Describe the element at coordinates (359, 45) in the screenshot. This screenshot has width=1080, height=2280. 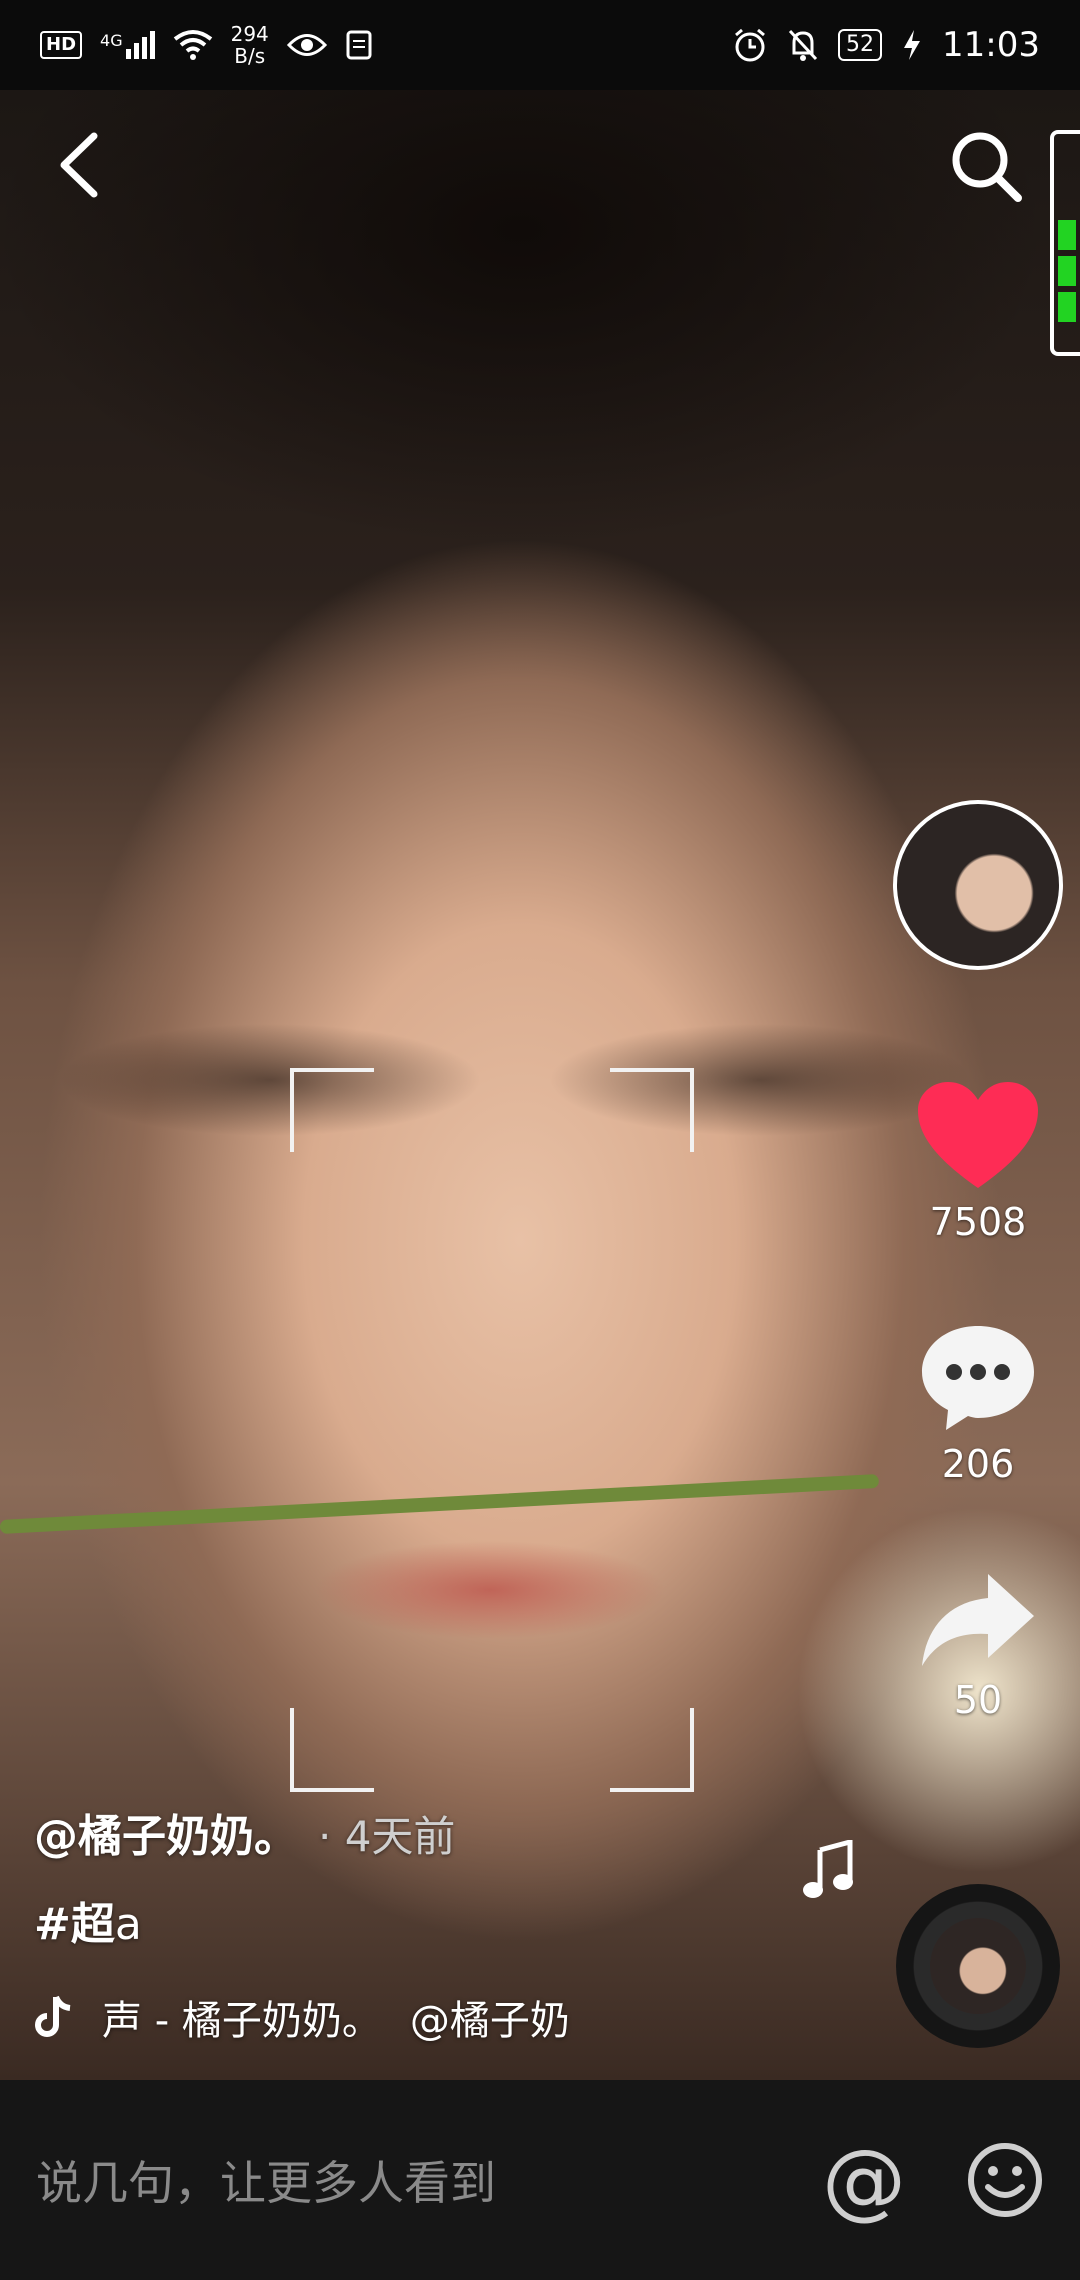
I see `document-icon` at that location.